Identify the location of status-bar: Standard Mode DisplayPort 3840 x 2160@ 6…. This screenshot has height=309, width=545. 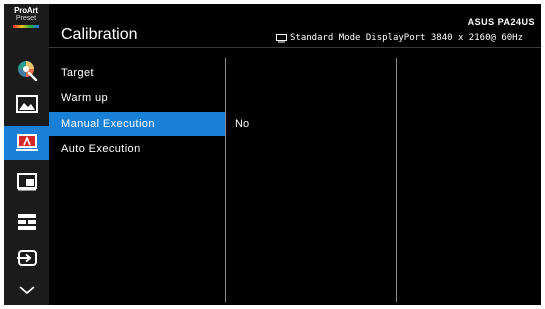
(399, 38).